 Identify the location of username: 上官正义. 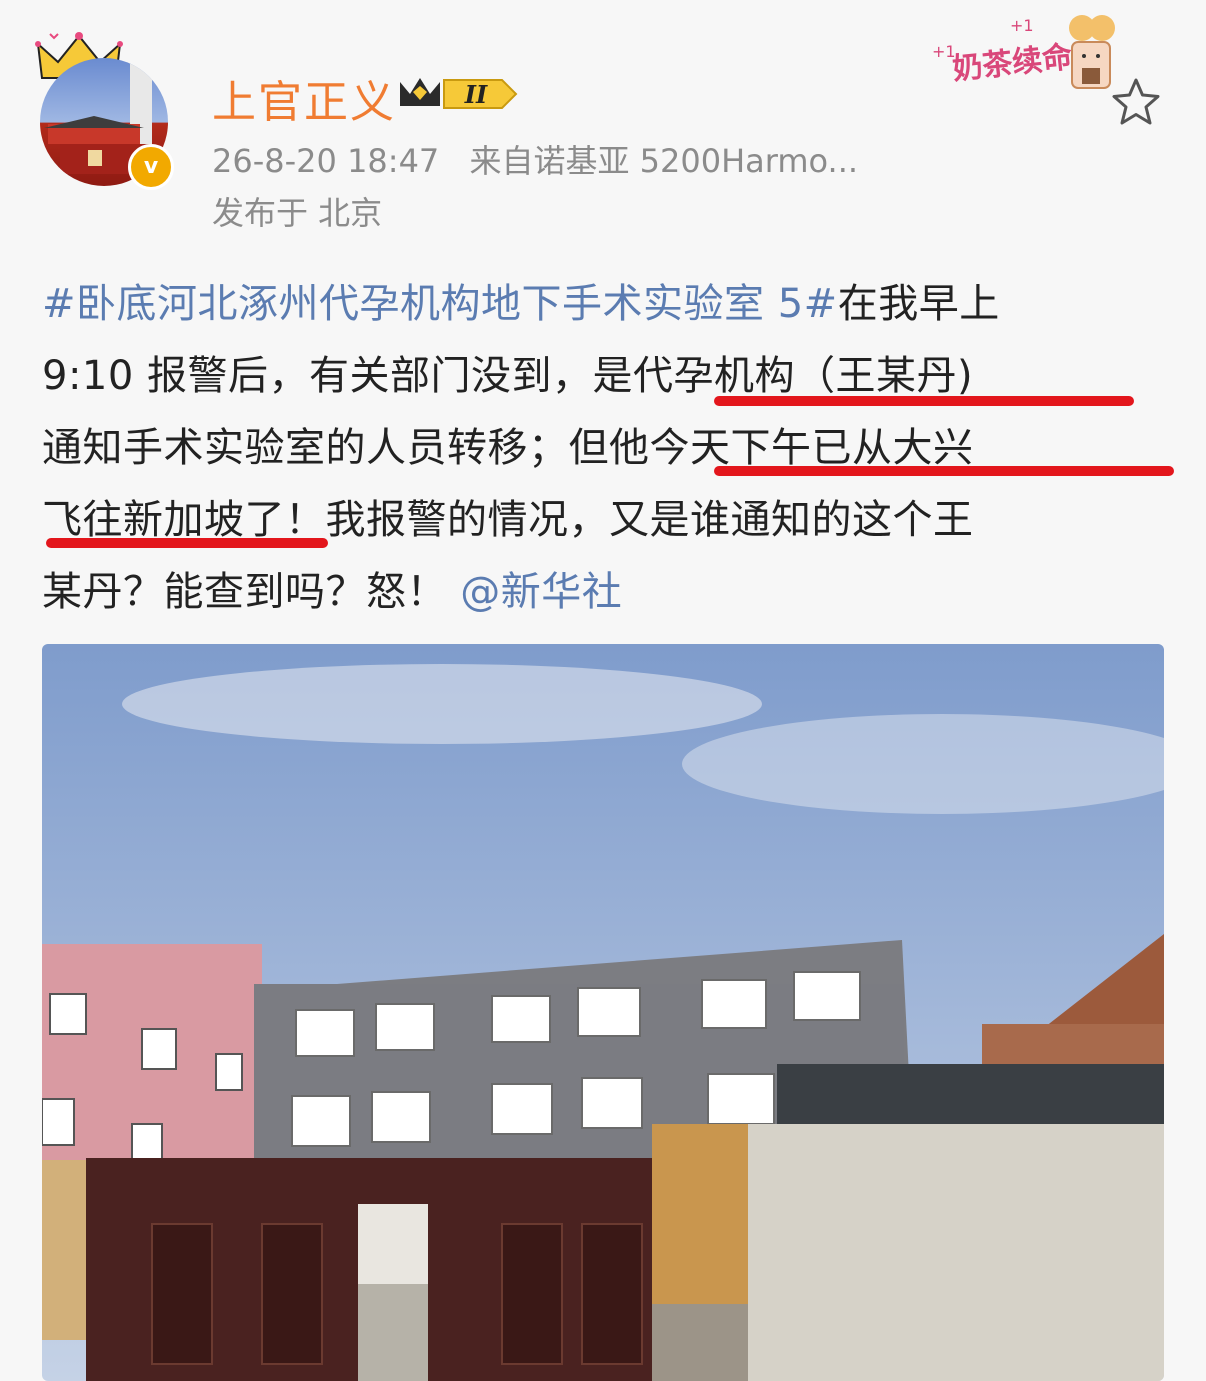
(304, 98).